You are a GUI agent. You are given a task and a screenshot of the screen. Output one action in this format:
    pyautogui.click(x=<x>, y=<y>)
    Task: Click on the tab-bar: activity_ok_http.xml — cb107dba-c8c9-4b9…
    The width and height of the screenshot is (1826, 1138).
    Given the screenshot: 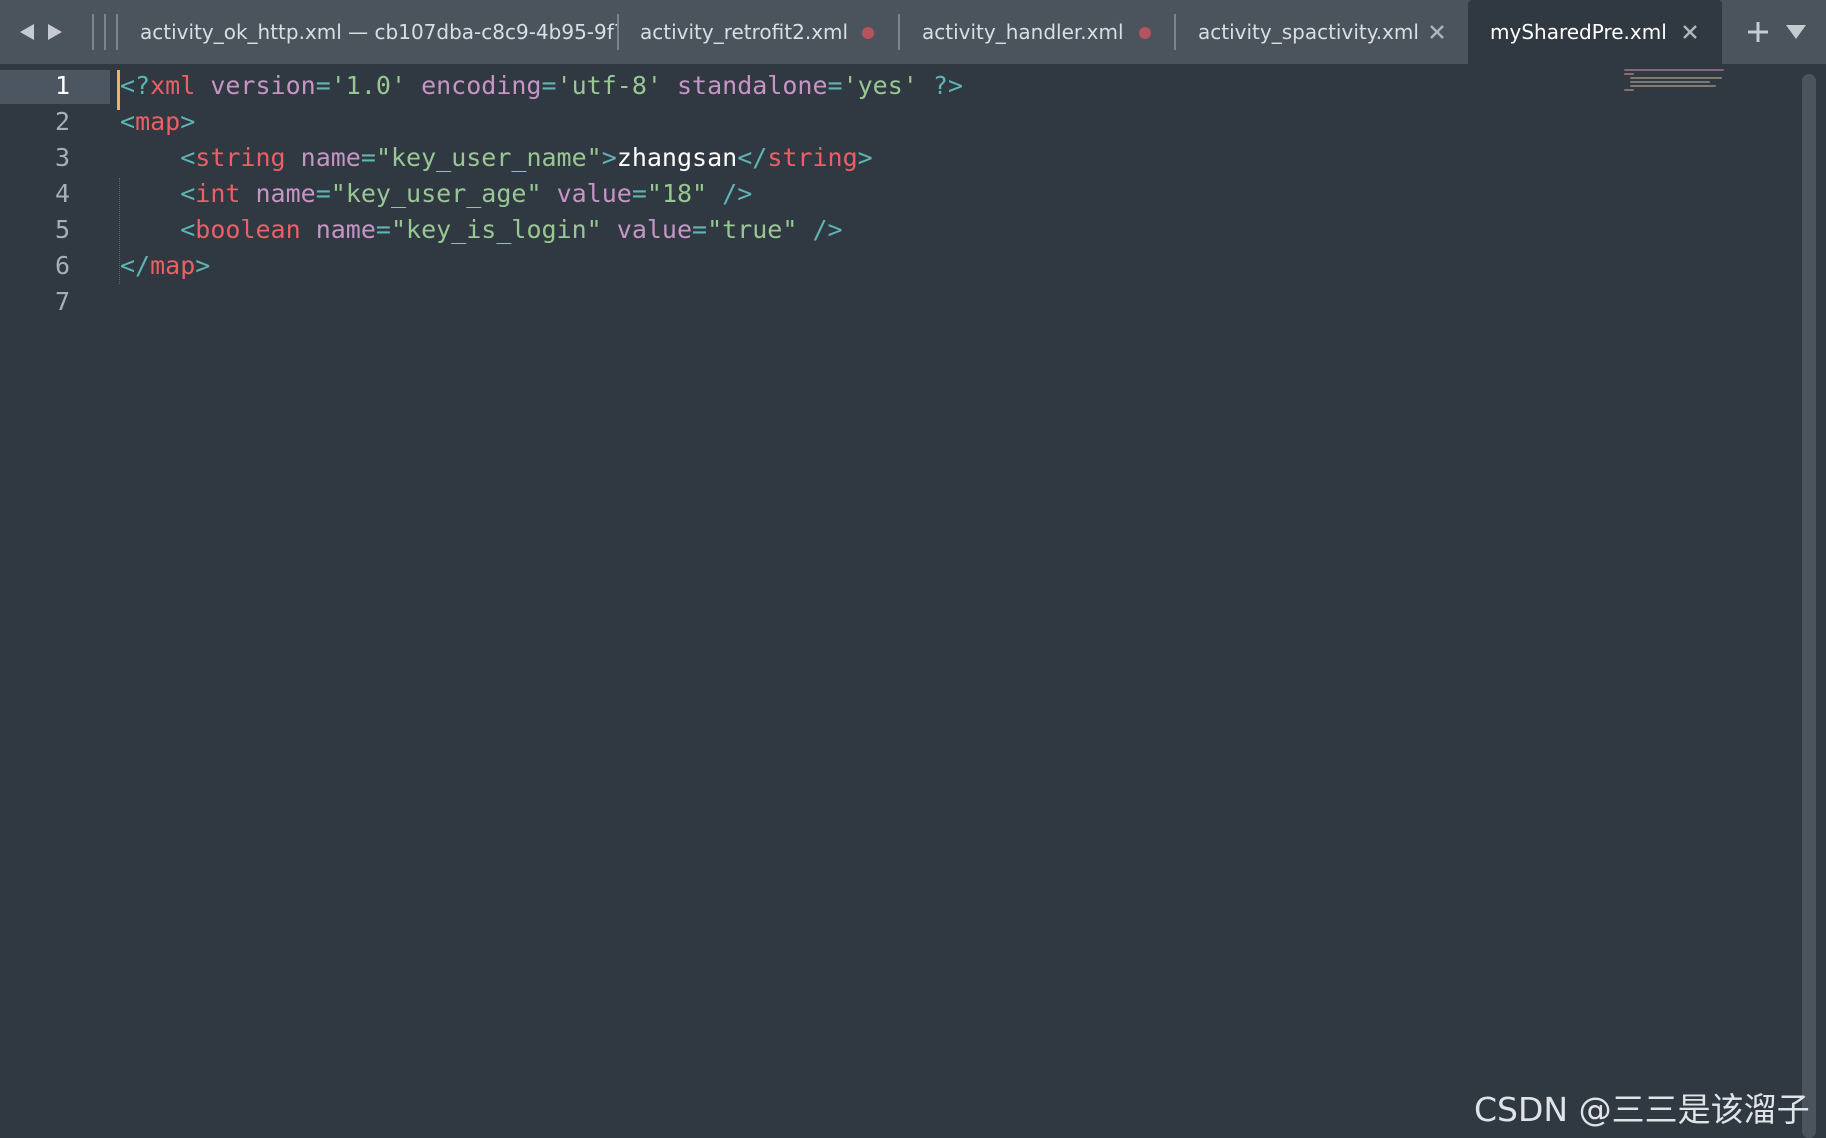 What is the action you would take?
    pyautogui.click(x=913, y=32)
    